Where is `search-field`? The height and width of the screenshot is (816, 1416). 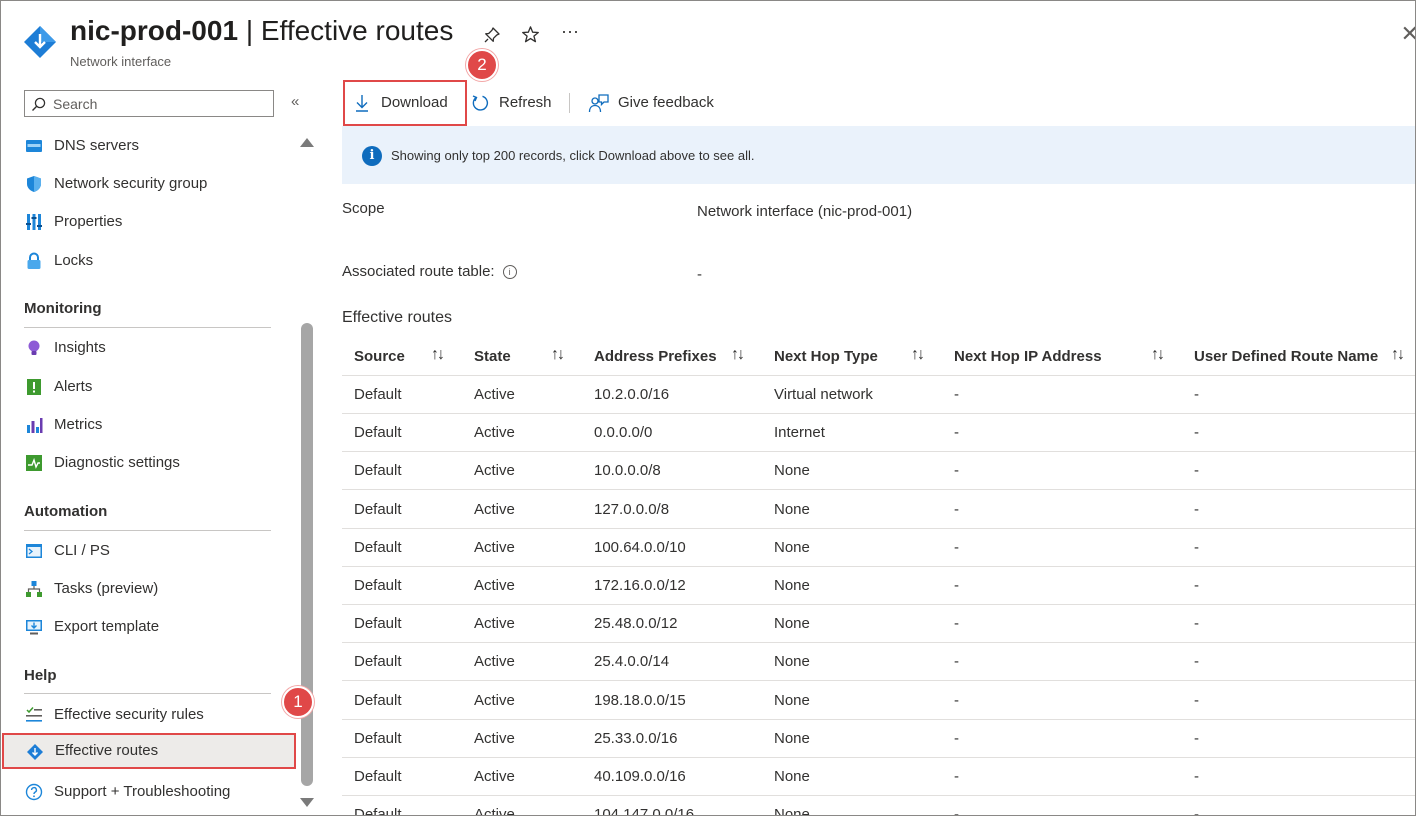
search-field is located at coordinates (149, 103).